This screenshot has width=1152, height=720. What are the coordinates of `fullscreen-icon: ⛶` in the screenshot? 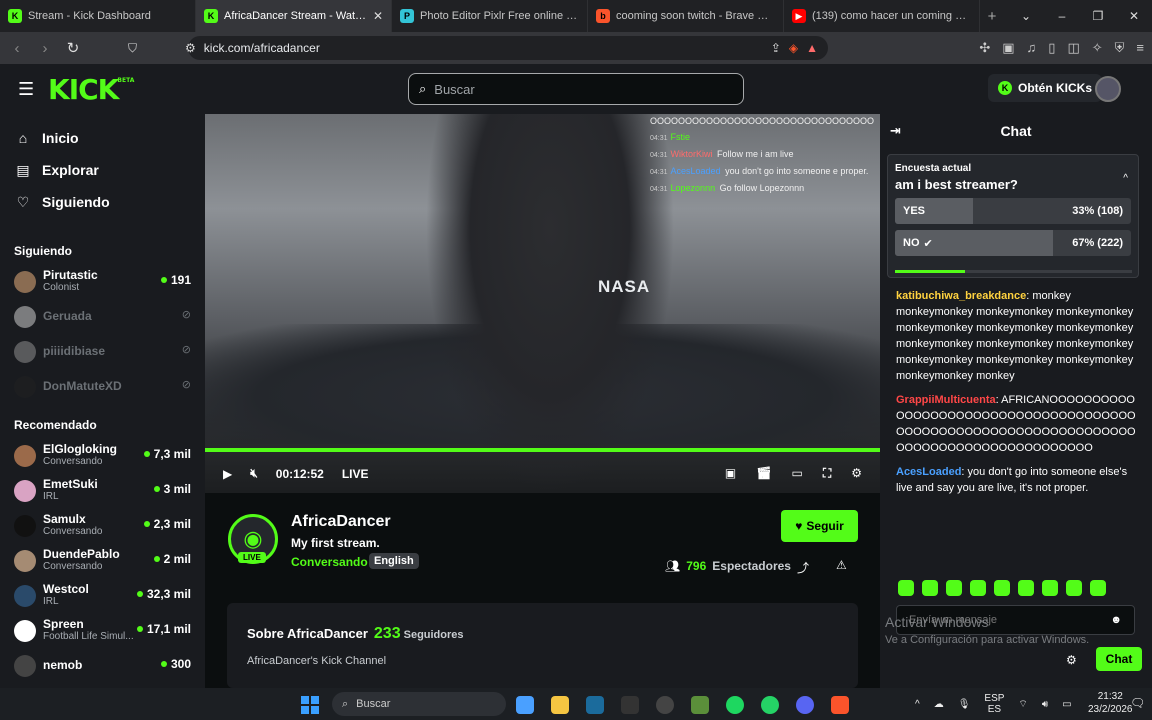 It's located at (827, 473).